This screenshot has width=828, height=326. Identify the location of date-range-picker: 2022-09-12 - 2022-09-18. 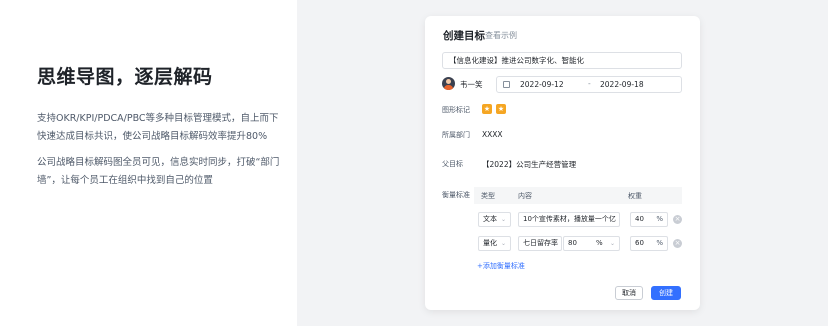
(589, 84).